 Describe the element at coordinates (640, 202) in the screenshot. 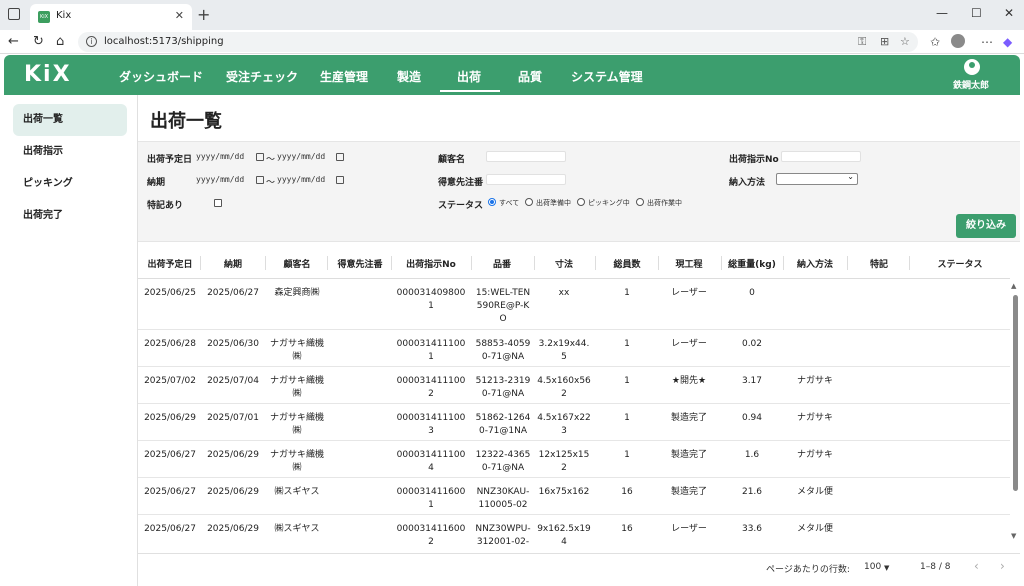

I see `status-radio-working` at that location.